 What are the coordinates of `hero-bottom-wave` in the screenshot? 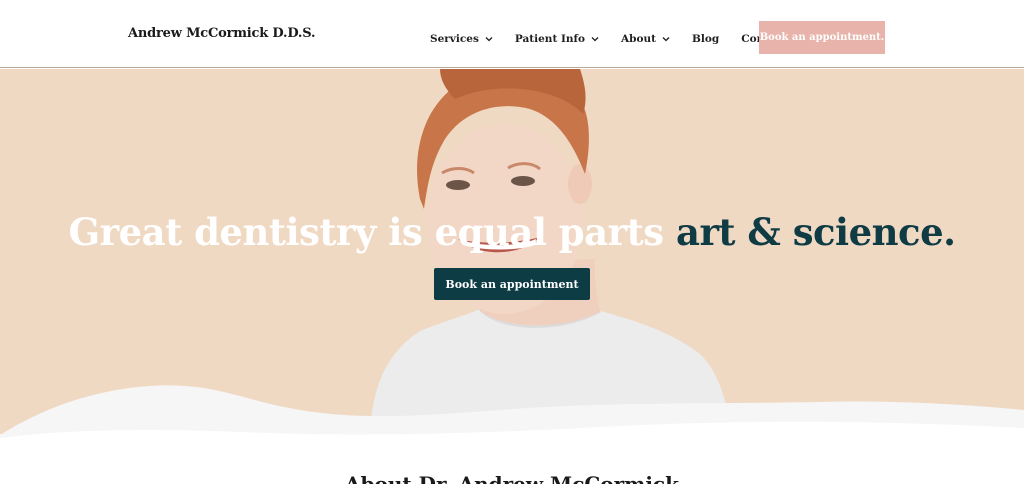 It's located at (512, 412).